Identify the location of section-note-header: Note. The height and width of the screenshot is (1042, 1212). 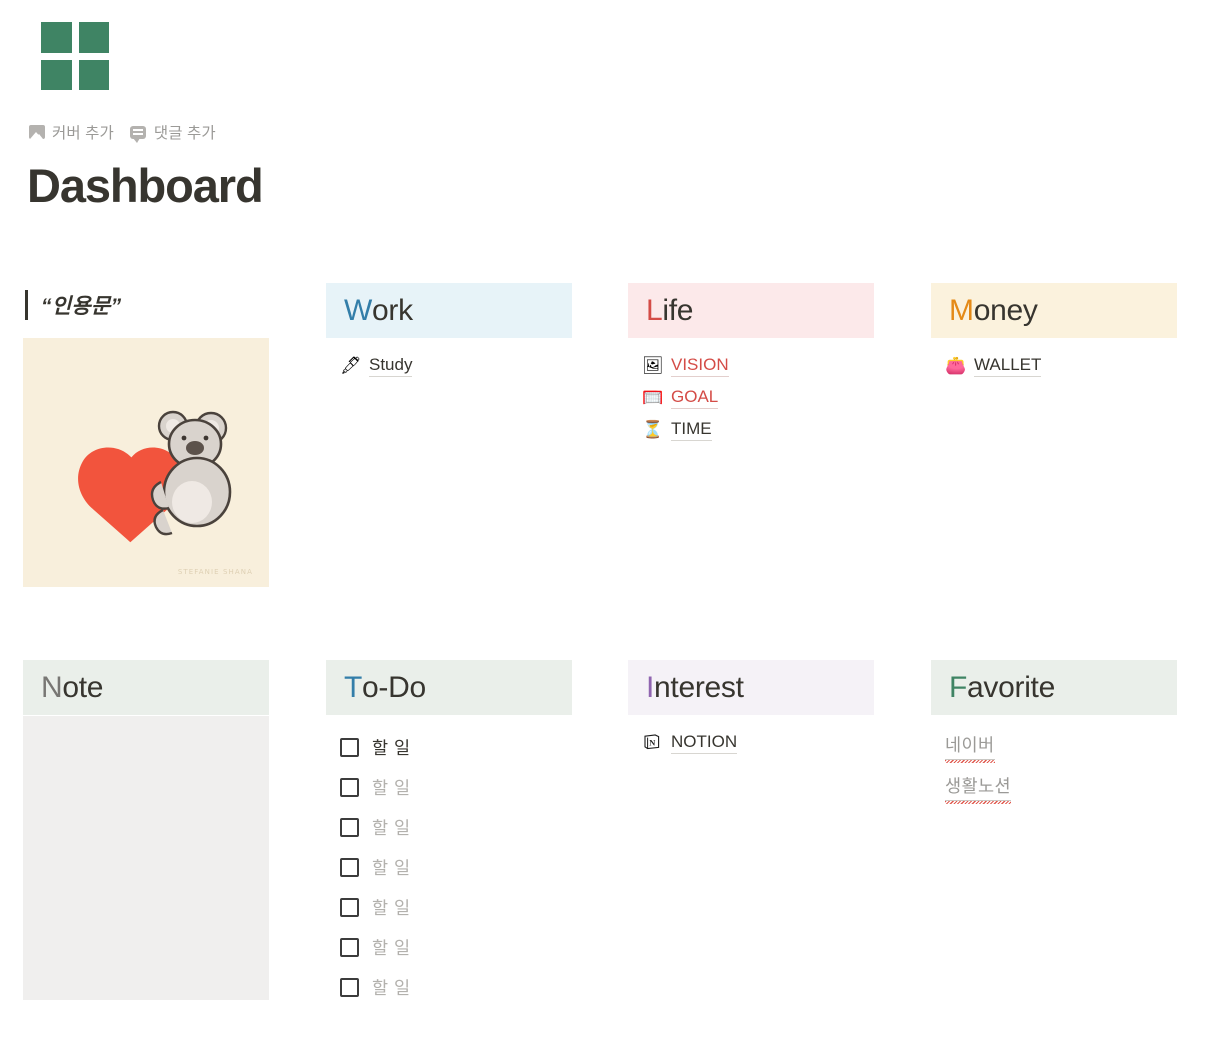
(146, 687).